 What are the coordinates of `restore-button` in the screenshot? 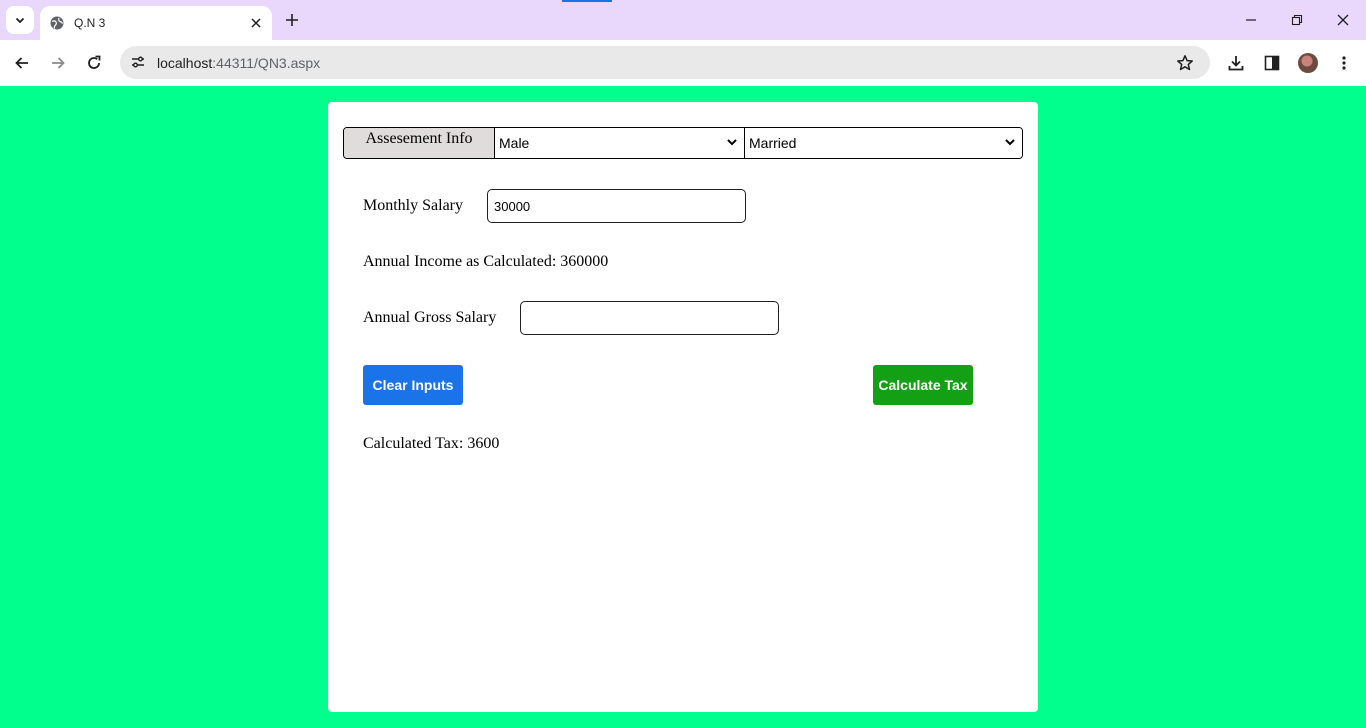 It's located at (1297, 20).